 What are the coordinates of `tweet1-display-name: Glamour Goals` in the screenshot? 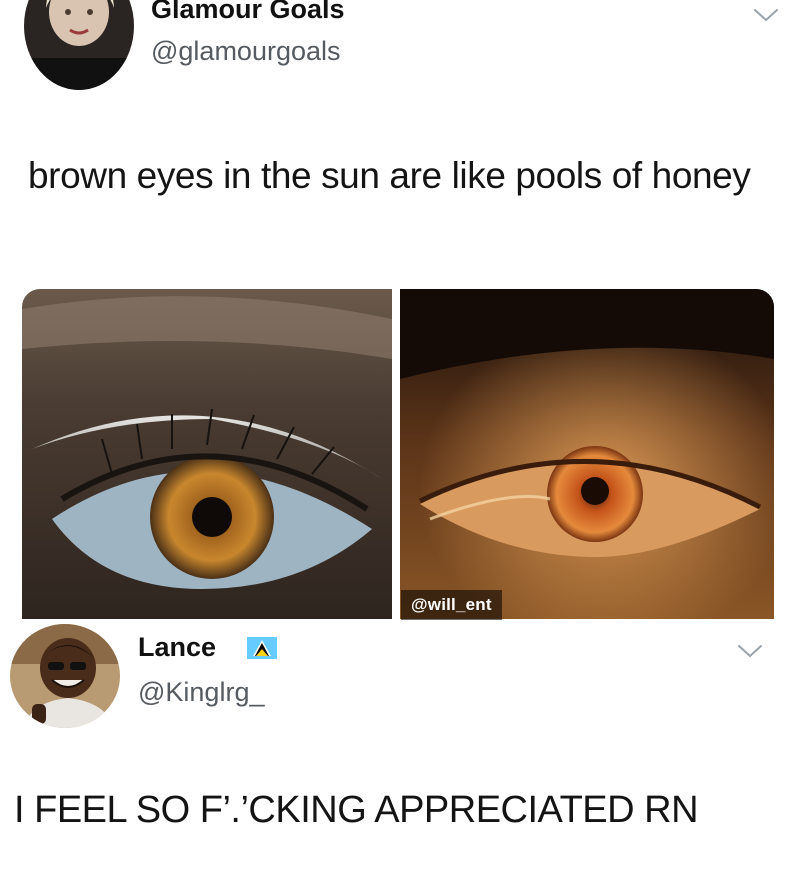 It's located at (248, 12).